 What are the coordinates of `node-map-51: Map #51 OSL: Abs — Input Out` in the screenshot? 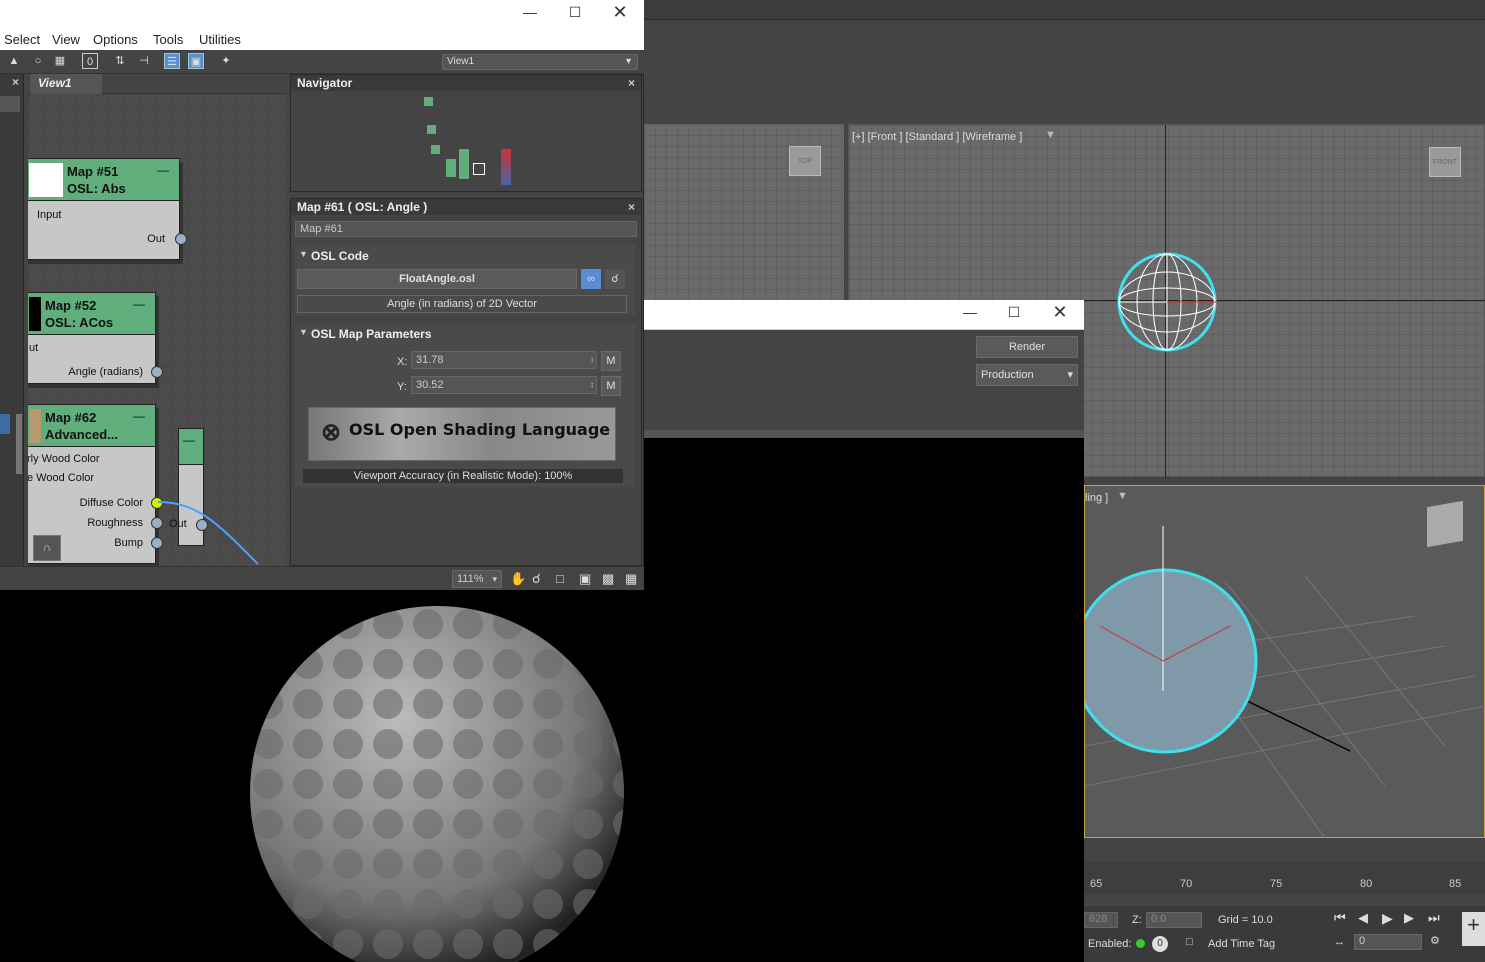 It's located at (107, 209).